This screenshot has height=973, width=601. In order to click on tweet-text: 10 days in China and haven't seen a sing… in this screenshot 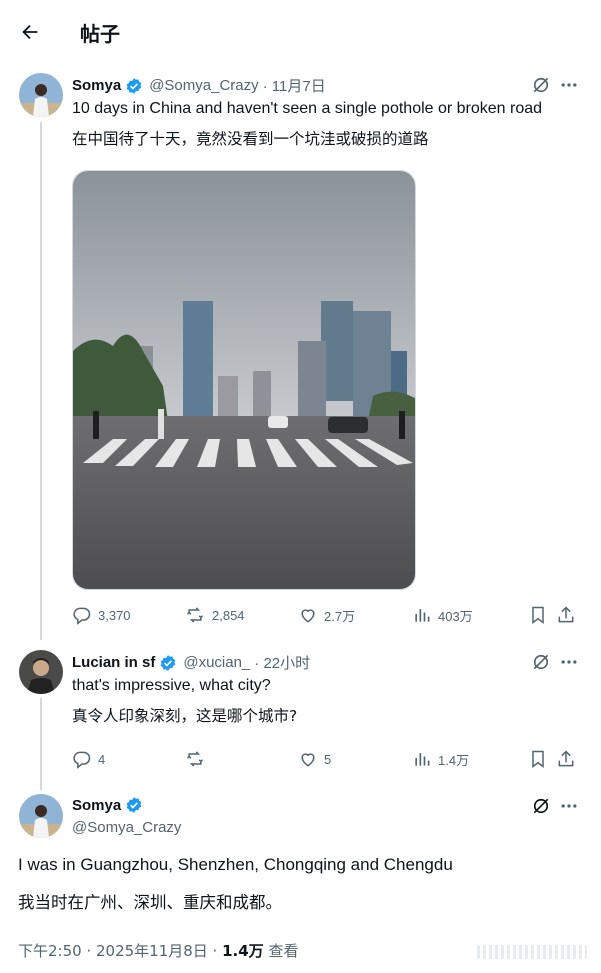, I will do `click(307, 108)`.